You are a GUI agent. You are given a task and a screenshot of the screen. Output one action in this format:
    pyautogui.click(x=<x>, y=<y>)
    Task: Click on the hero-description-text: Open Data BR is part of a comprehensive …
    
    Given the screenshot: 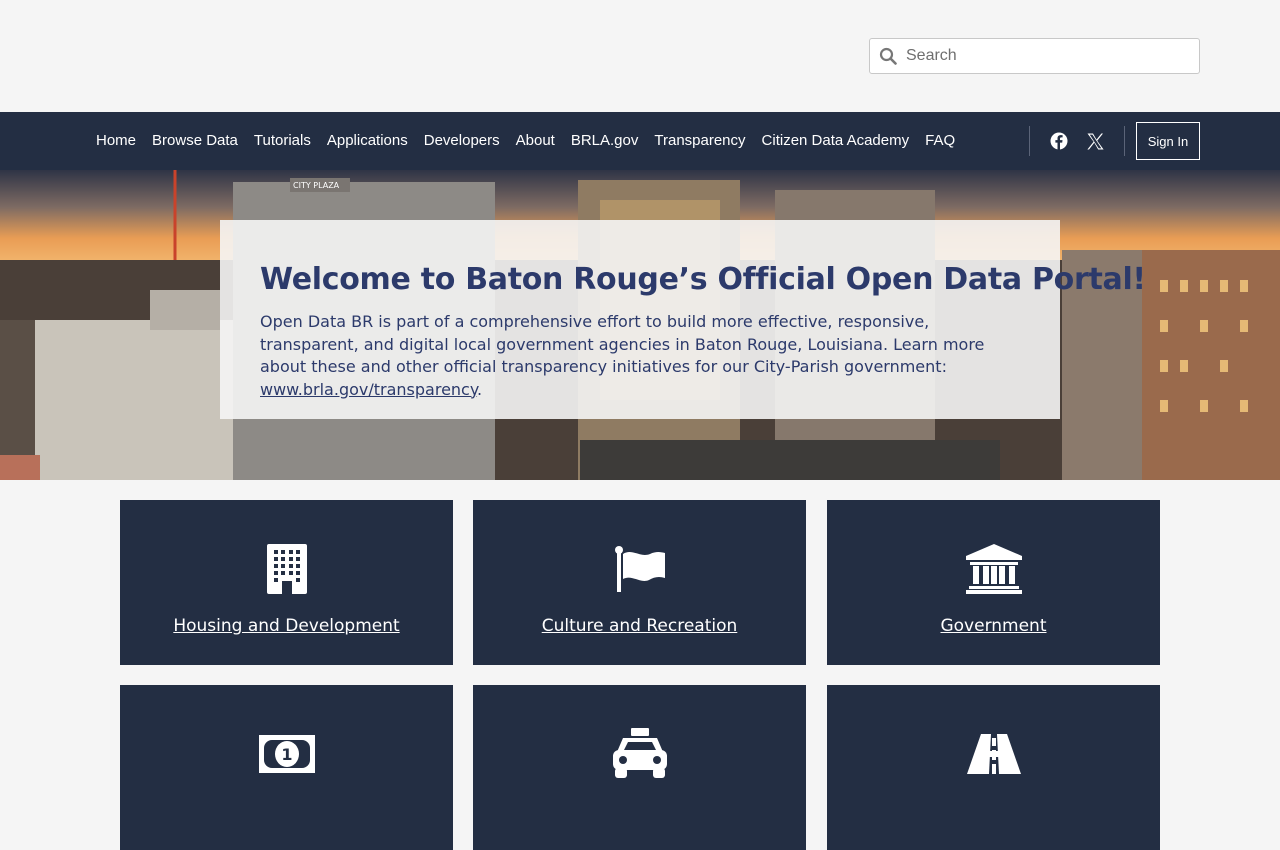 What is the action you would take?
    pyautogui.click(x=622, y=344)
    